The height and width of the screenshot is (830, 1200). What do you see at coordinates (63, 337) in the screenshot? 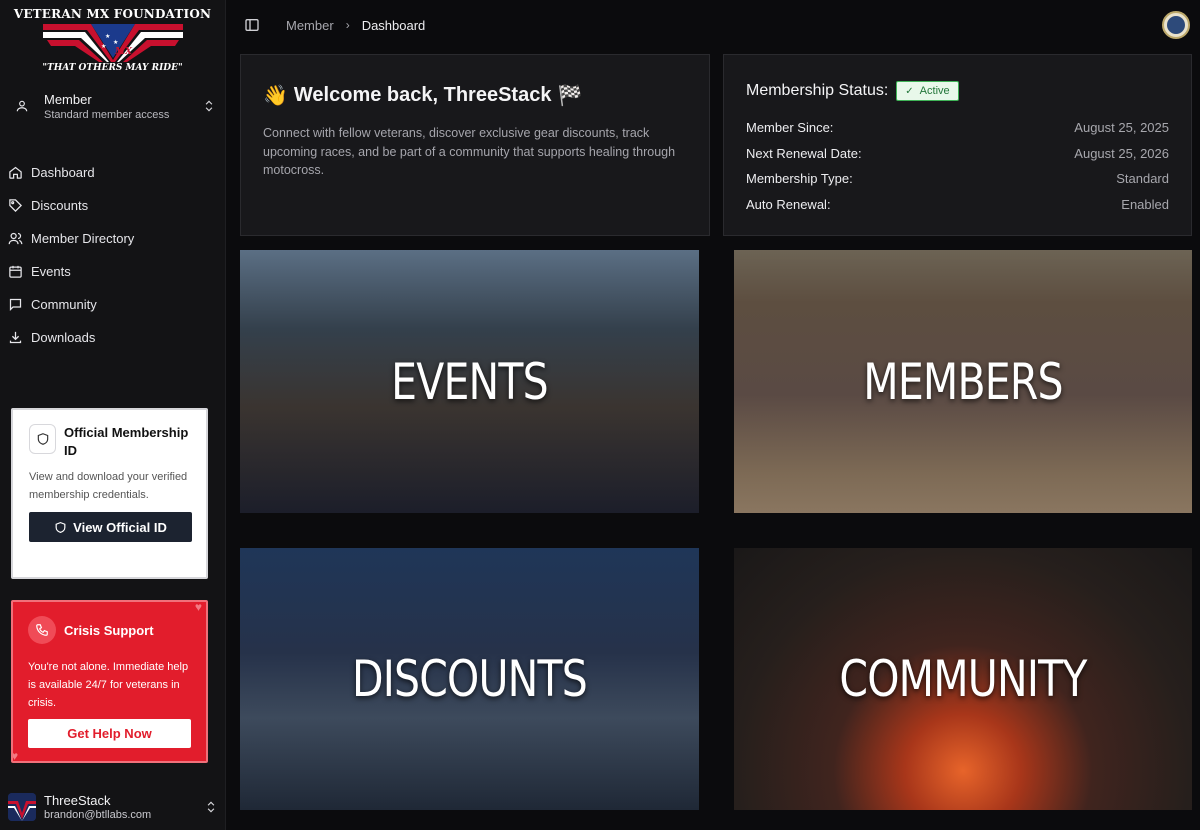
I see `sidebar-item-label: Downloads` at bounding box center [63, 337].